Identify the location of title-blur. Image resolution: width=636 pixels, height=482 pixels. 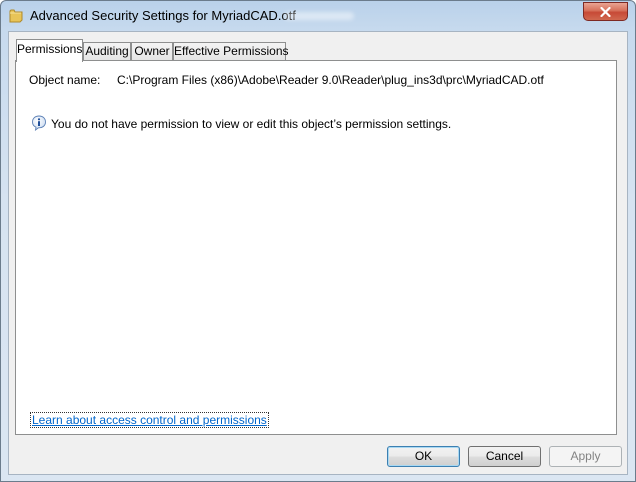
(319, 16).